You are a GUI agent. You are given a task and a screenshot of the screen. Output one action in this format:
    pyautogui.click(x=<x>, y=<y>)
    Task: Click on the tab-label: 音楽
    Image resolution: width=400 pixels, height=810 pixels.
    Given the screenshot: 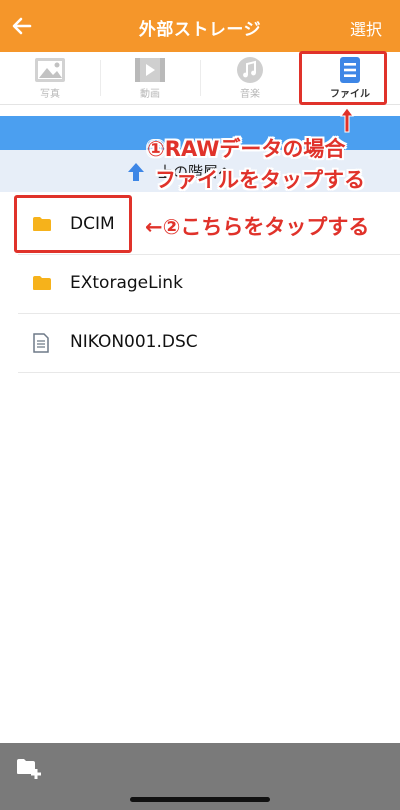 What is the action you would take?
    pyautogui.click(x=250, y=94)
    